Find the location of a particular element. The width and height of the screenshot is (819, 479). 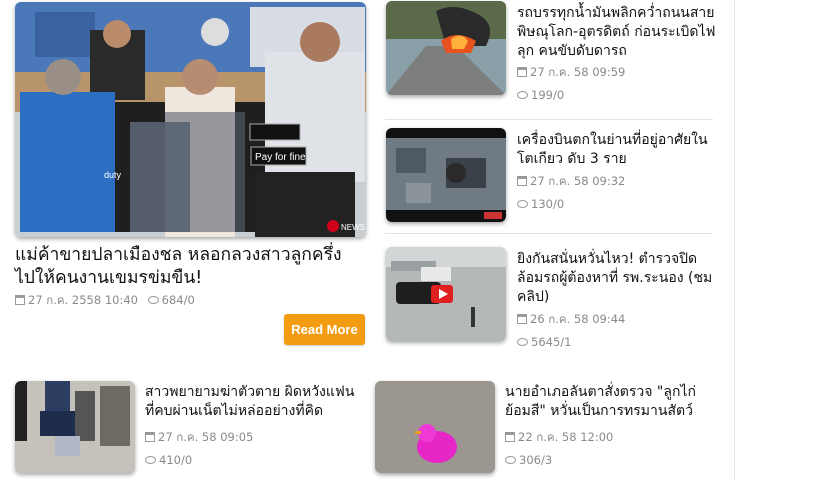

column-divider is located at coordinates (734, 239).